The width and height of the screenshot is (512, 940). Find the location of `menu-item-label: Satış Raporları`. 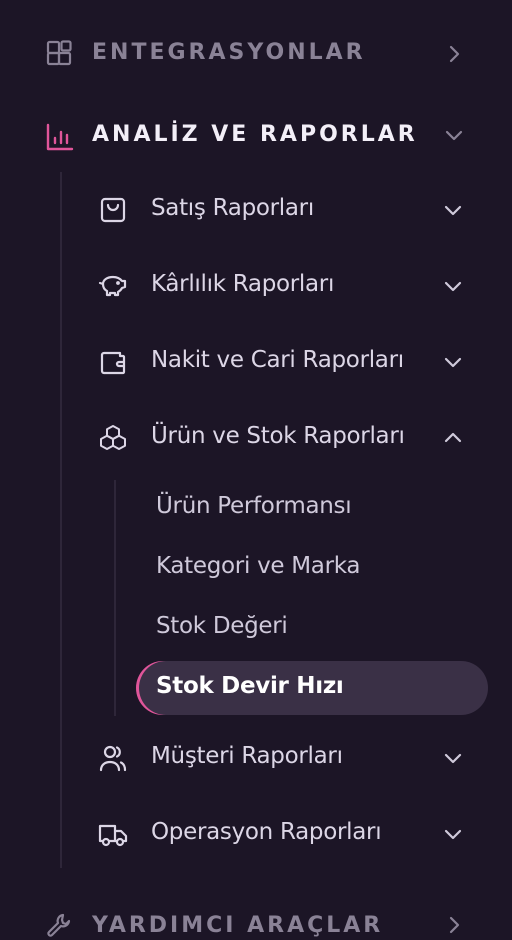

menu-item-label: Satış Raporları is located at coordinates (232, 208).